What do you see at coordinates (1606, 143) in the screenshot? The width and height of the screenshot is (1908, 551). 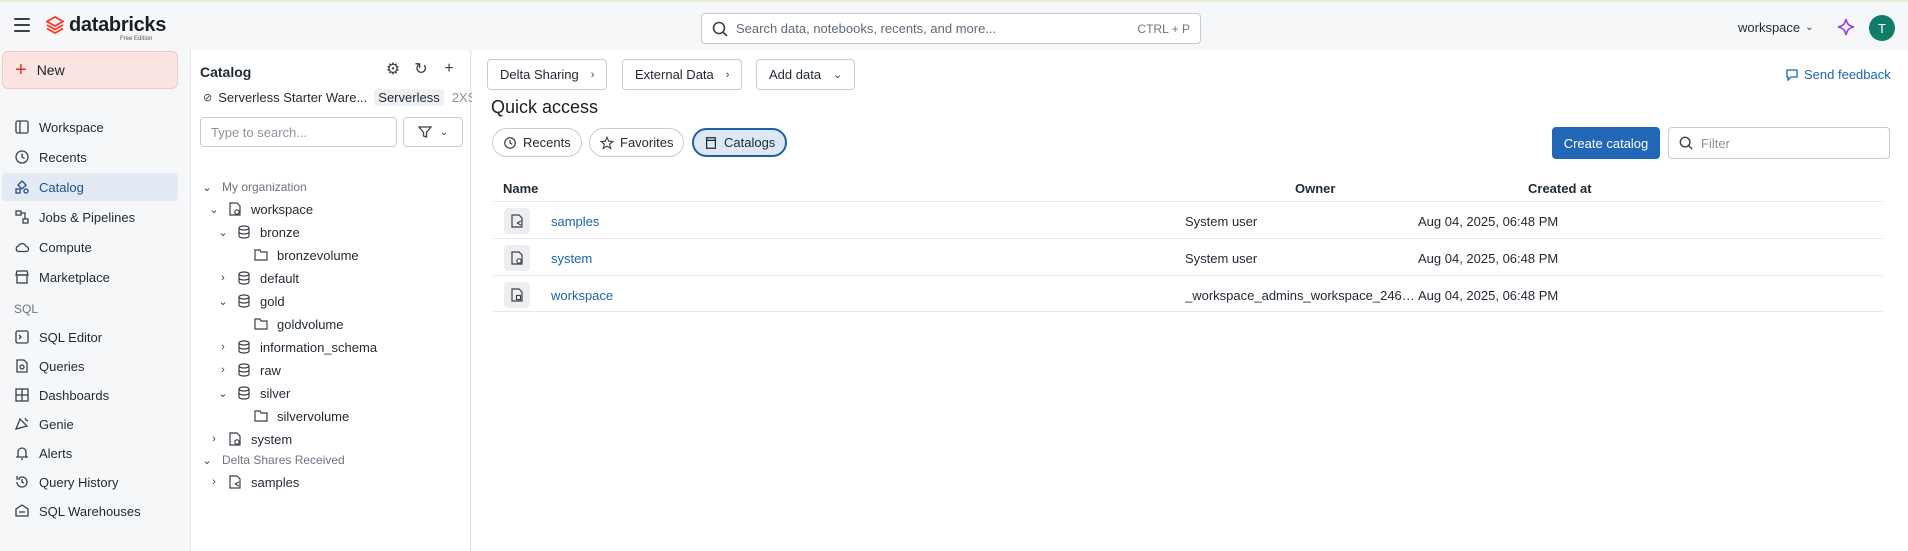 I see `create-catalog-button: Create catalog` at bounding box center [1606, 143].